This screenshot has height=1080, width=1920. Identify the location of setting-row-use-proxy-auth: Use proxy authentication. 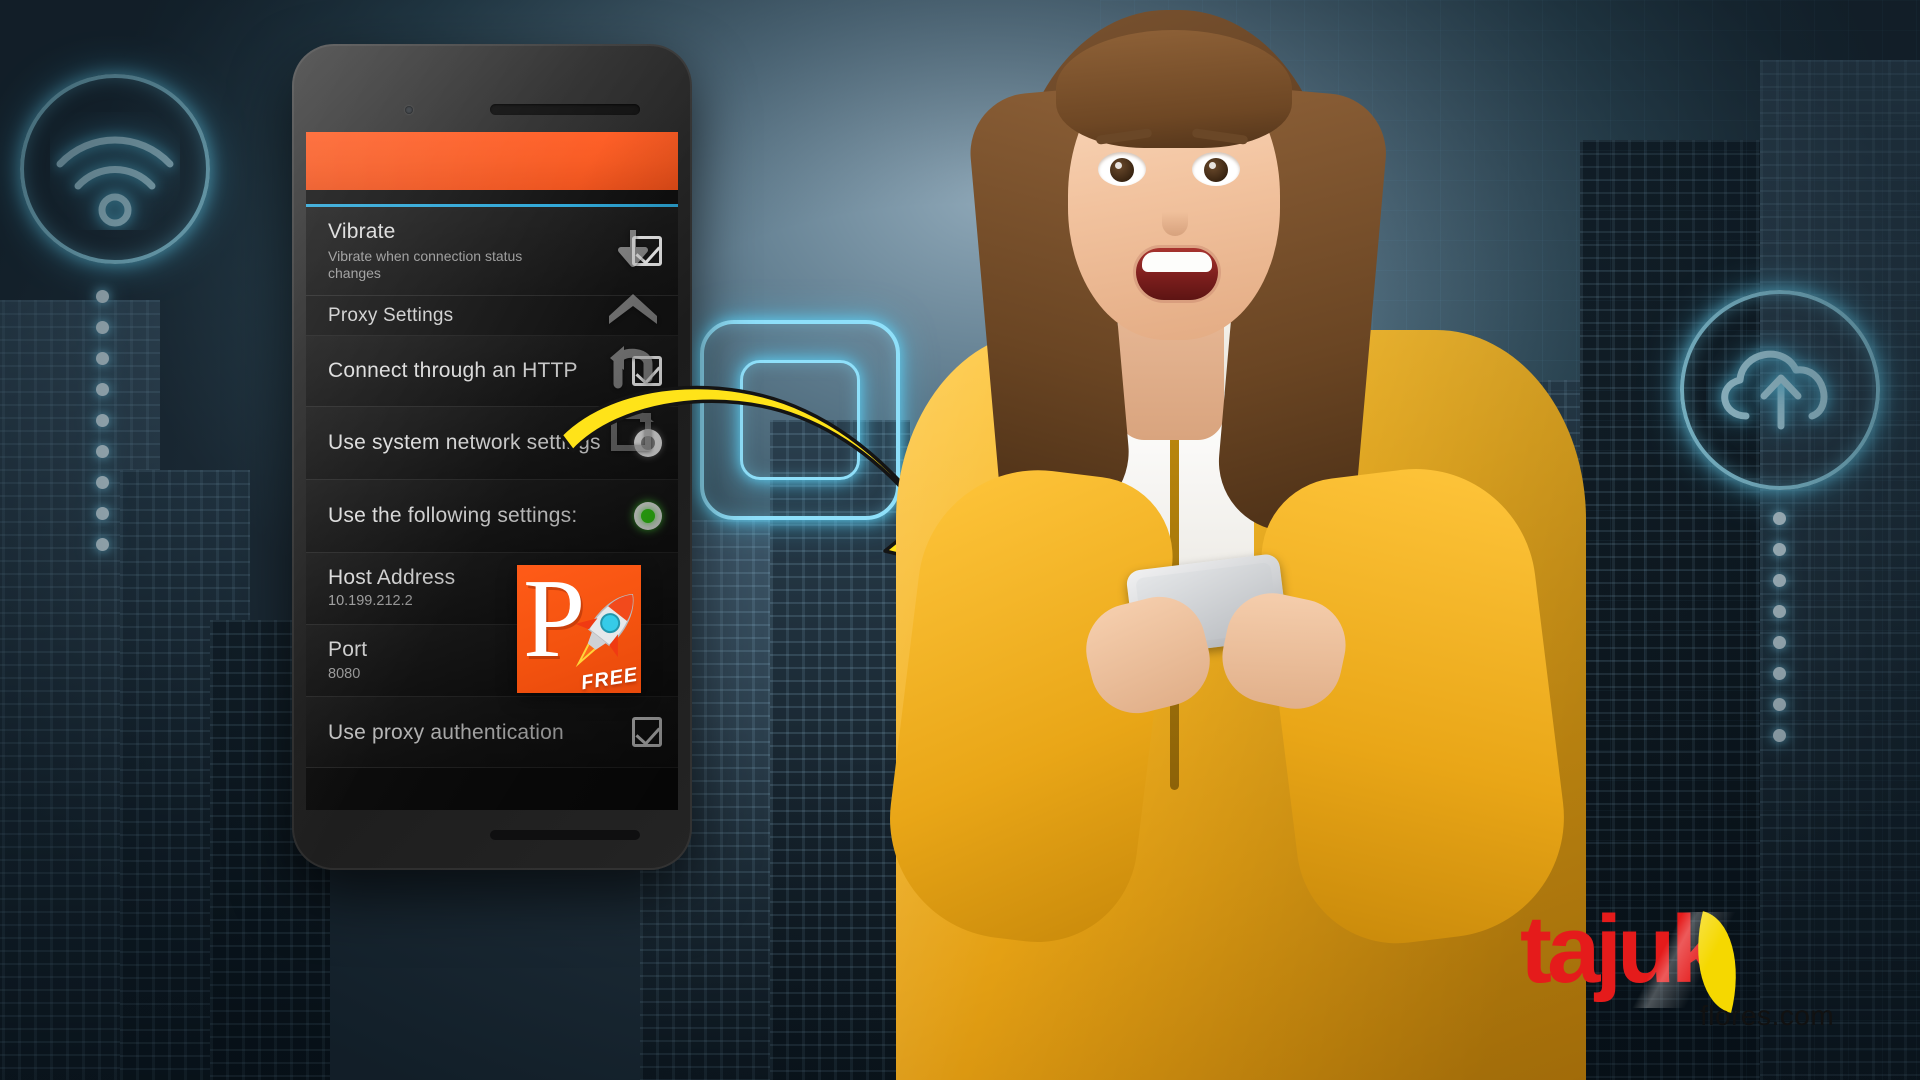
(492, 733).